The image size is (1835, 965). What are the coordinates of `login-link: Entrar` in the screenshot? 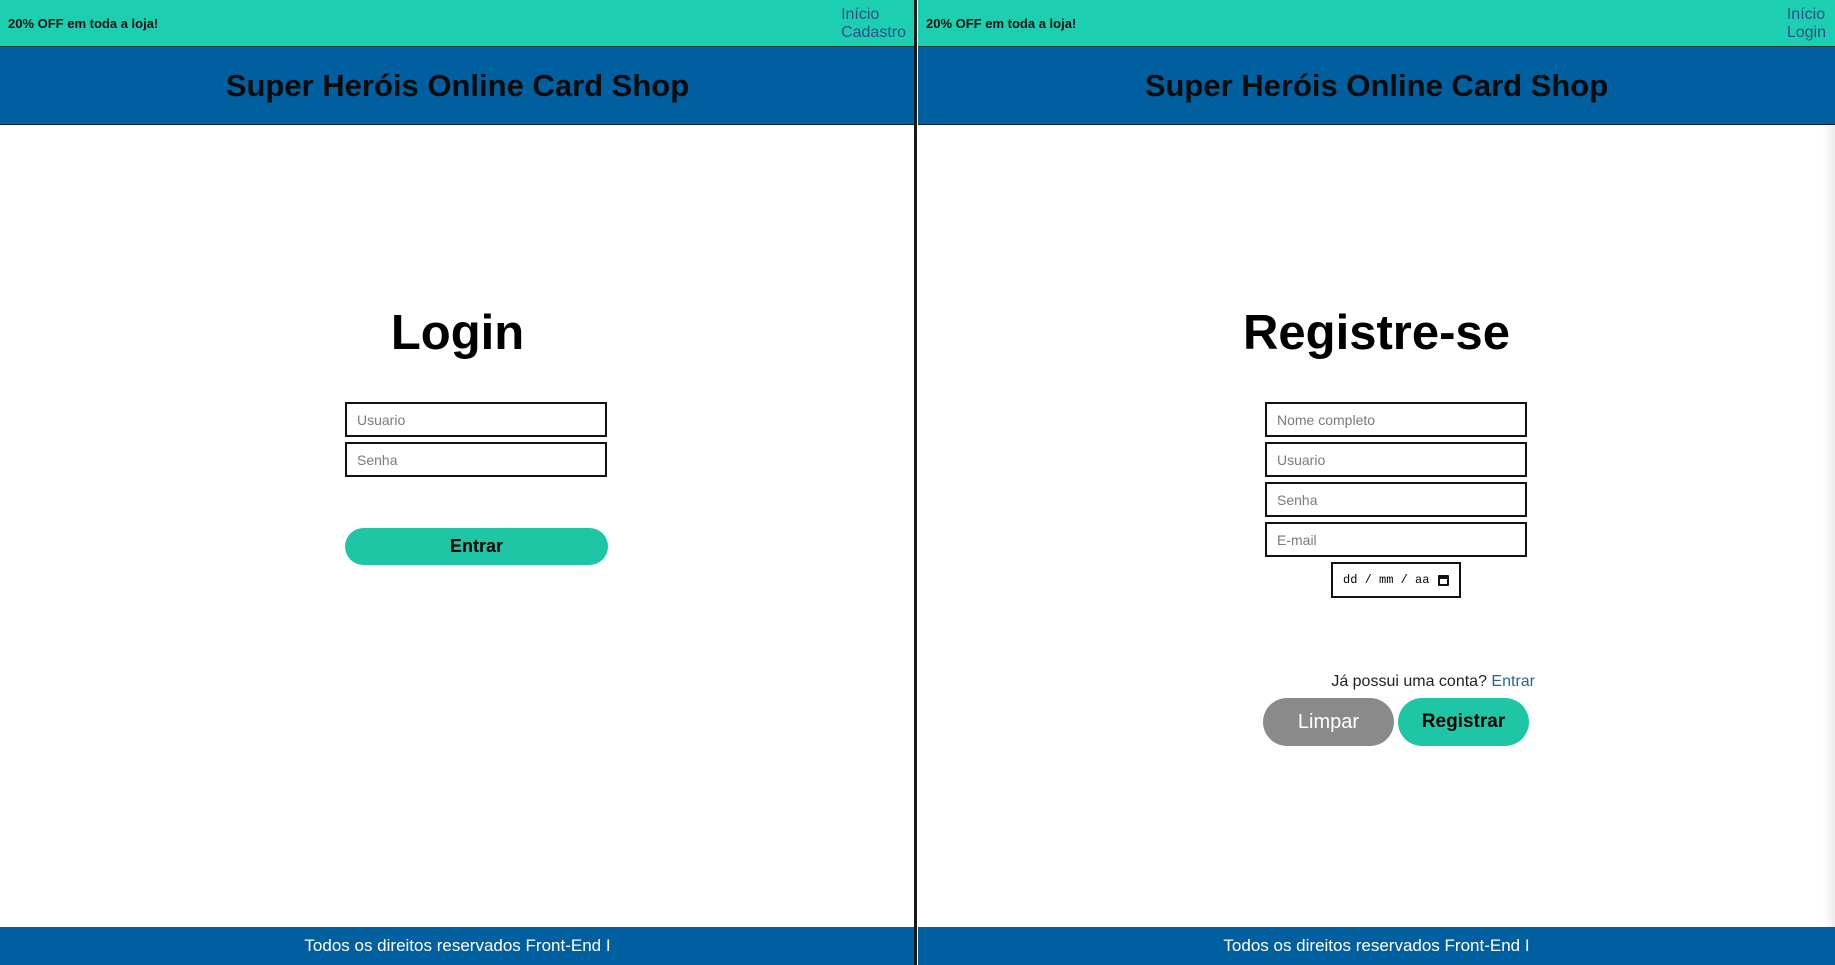 It's located at (1513, 681).